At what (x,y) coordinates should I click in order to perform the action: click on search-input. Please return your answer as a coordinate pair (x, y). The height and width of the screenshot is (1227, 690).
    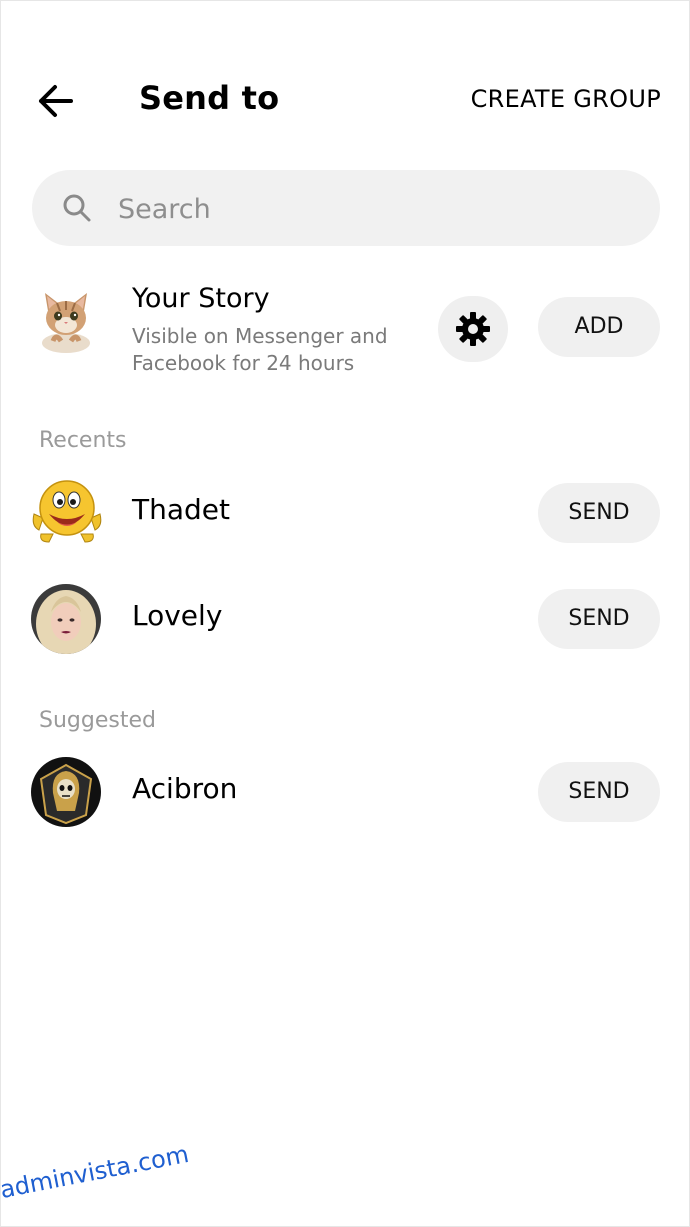
    Looking at the image, I should click on (368, 209).